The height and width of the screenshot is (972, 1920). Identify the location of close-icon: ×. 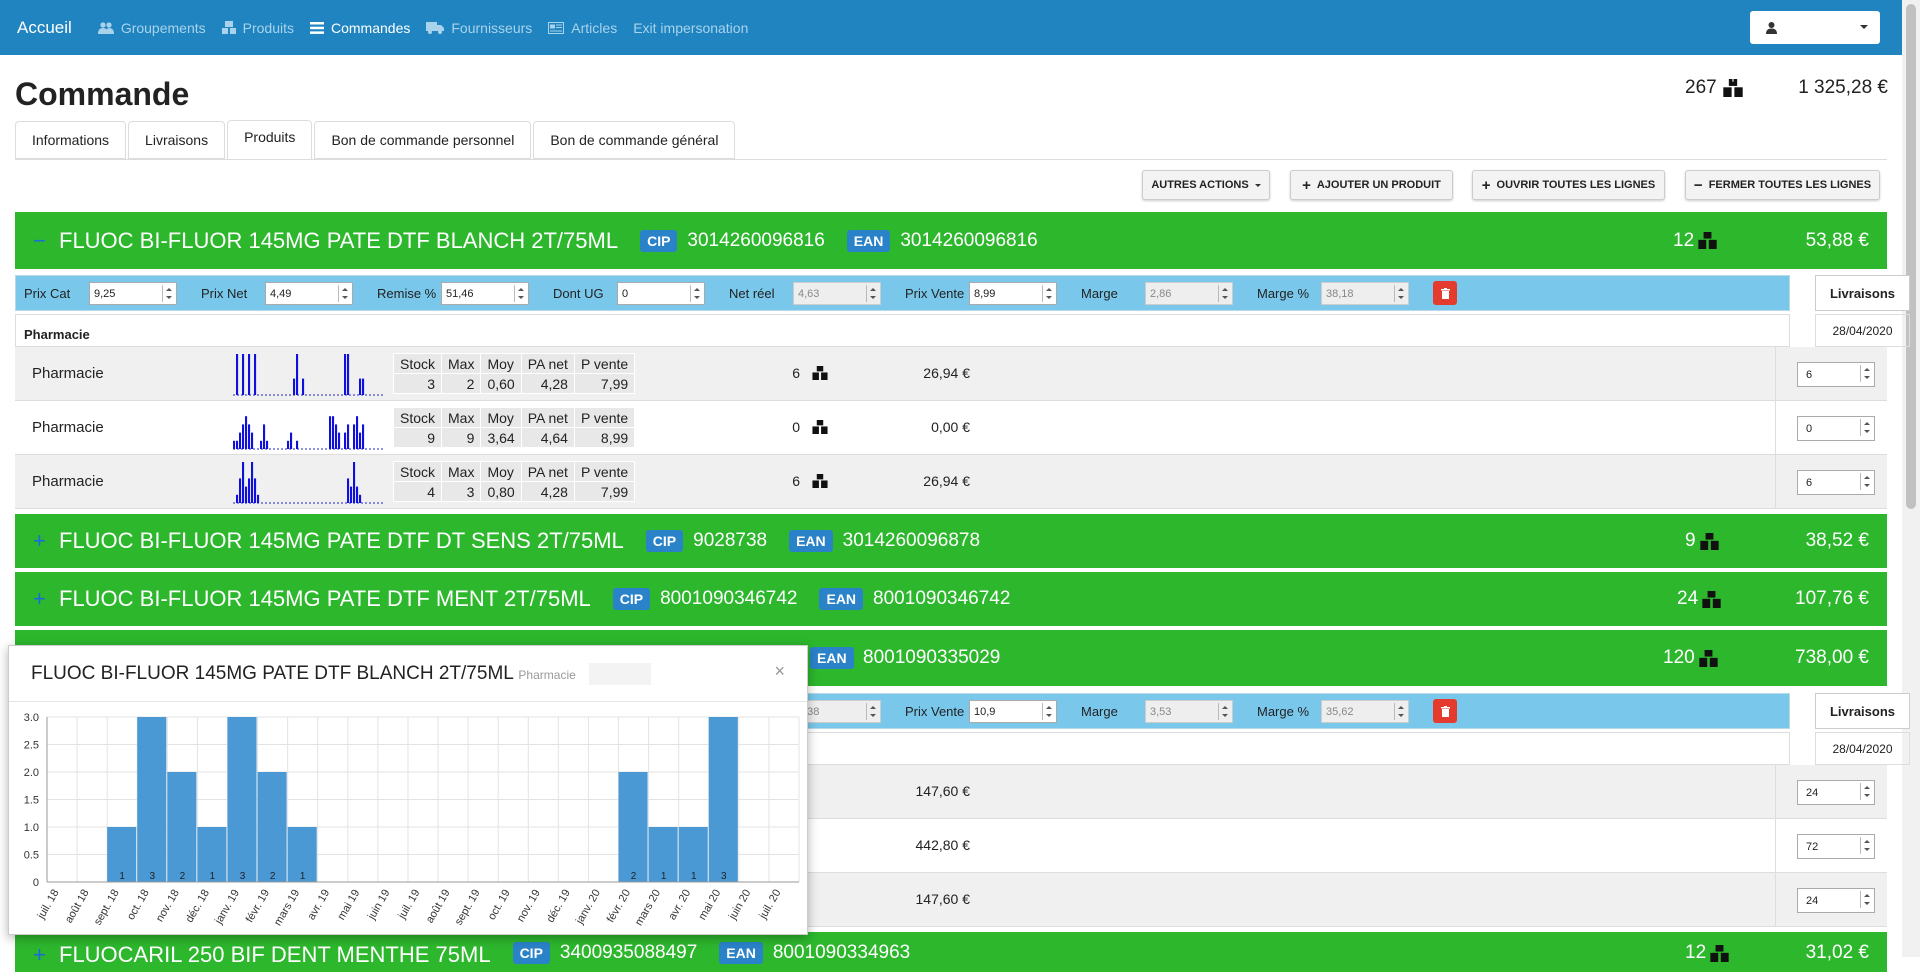
(779, 671).